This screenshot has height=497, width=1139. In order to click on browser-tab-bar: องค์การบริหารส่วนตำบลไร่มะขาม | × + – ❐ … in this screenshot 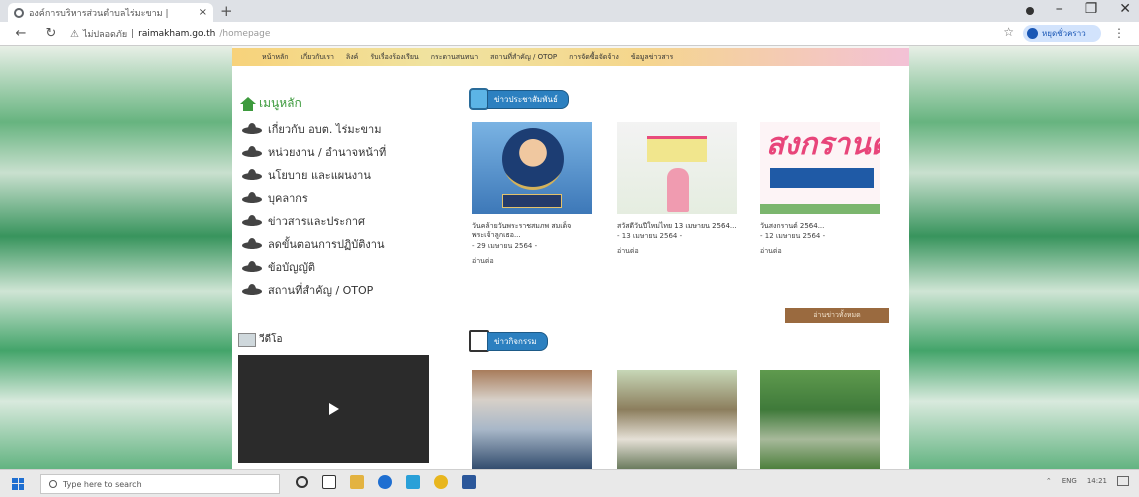, I will do `click(569, 11)`.